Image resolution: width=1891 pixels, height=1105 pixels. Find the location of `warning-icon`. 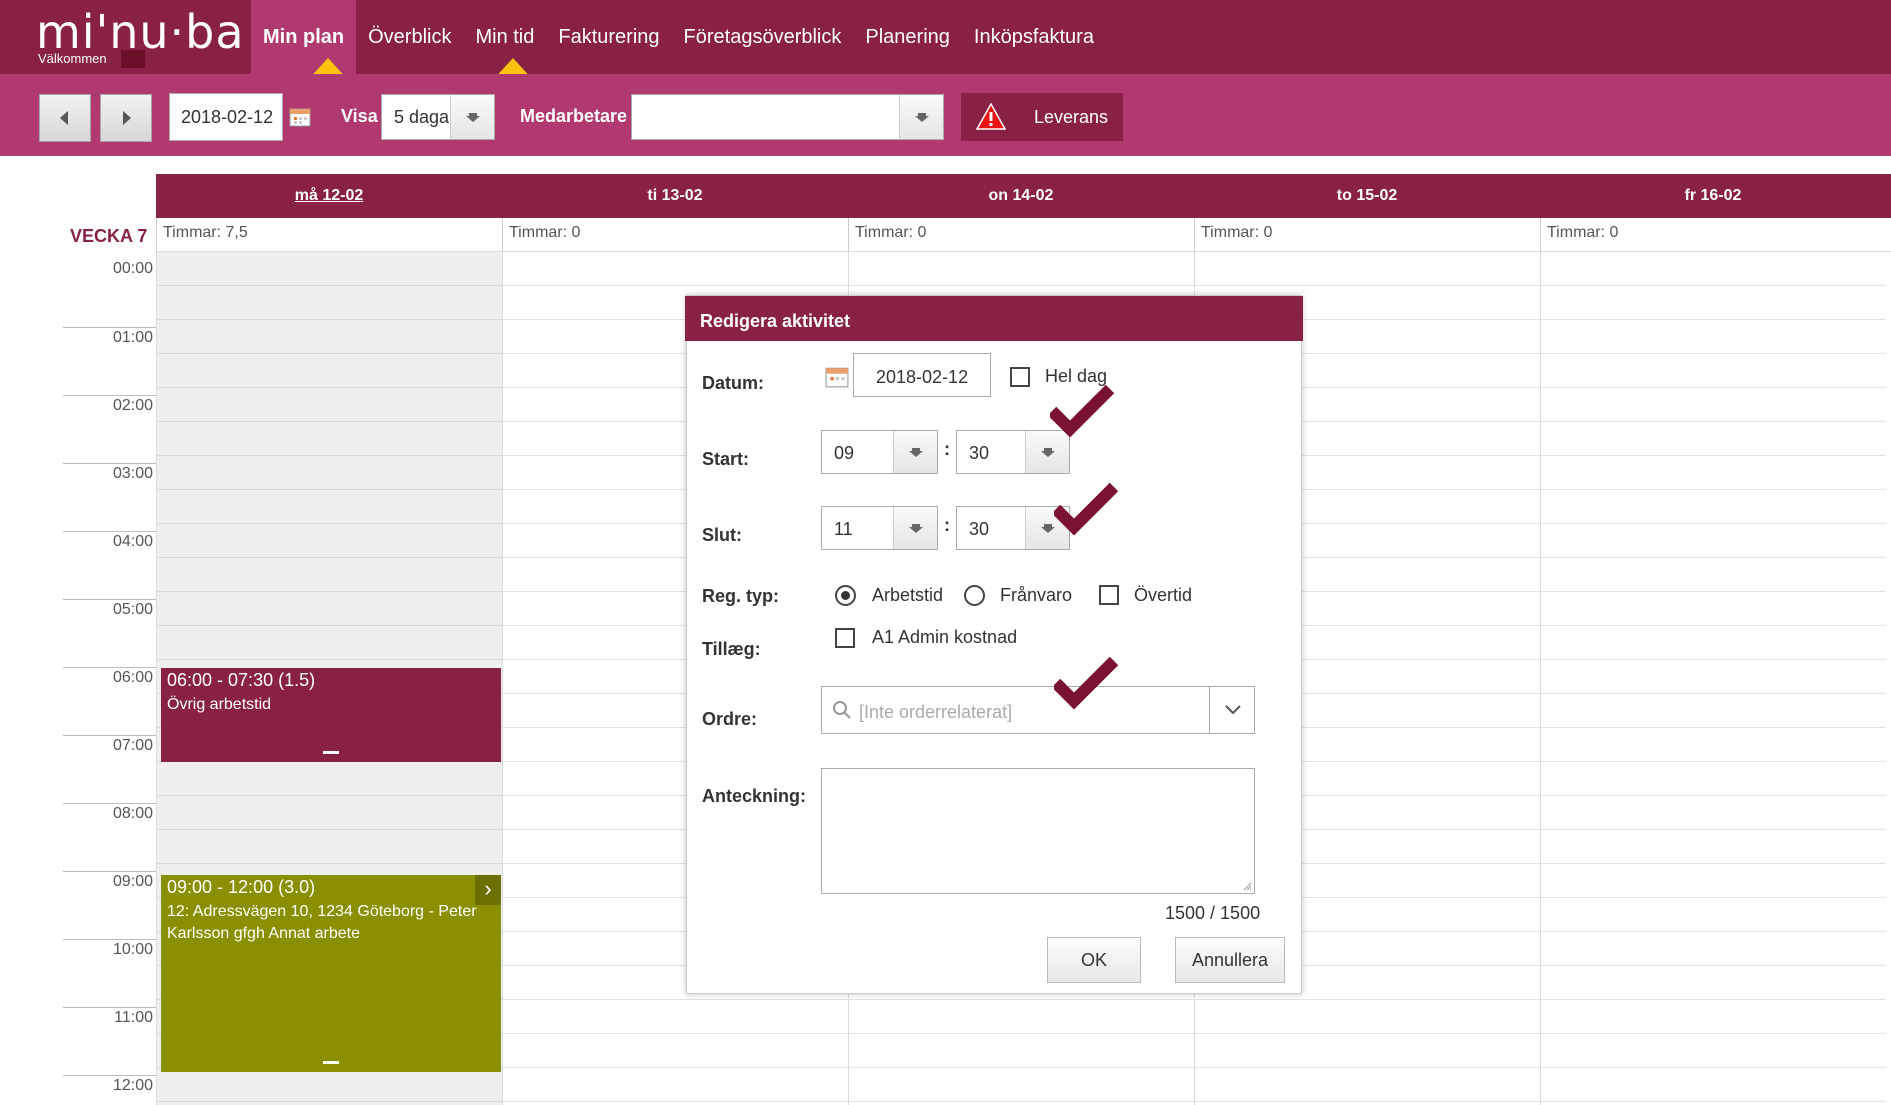

warning-icon is located at coordinates (991, 116).